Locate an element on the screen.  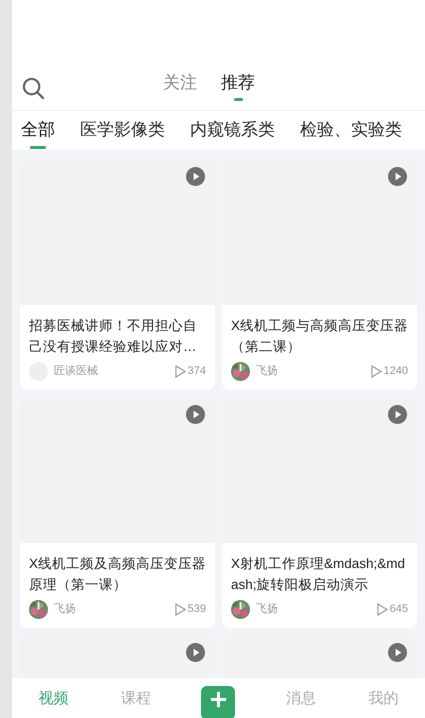
video-card: X射机工作原理&mdash;&mdash;旋转阳极启动演示 飞扬 645 is located at coordinates (319, 513).